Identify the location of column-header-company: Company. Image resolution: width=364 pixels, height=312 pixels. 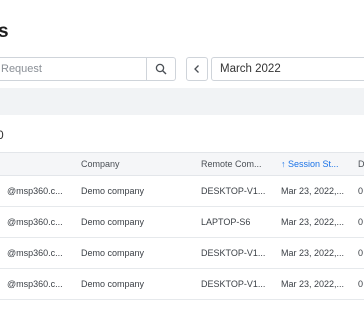
(100, 164).